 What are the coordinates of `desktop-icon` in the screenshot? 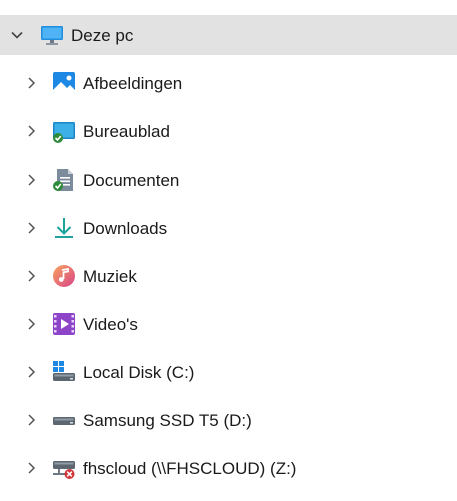 It's located at (64, 131).